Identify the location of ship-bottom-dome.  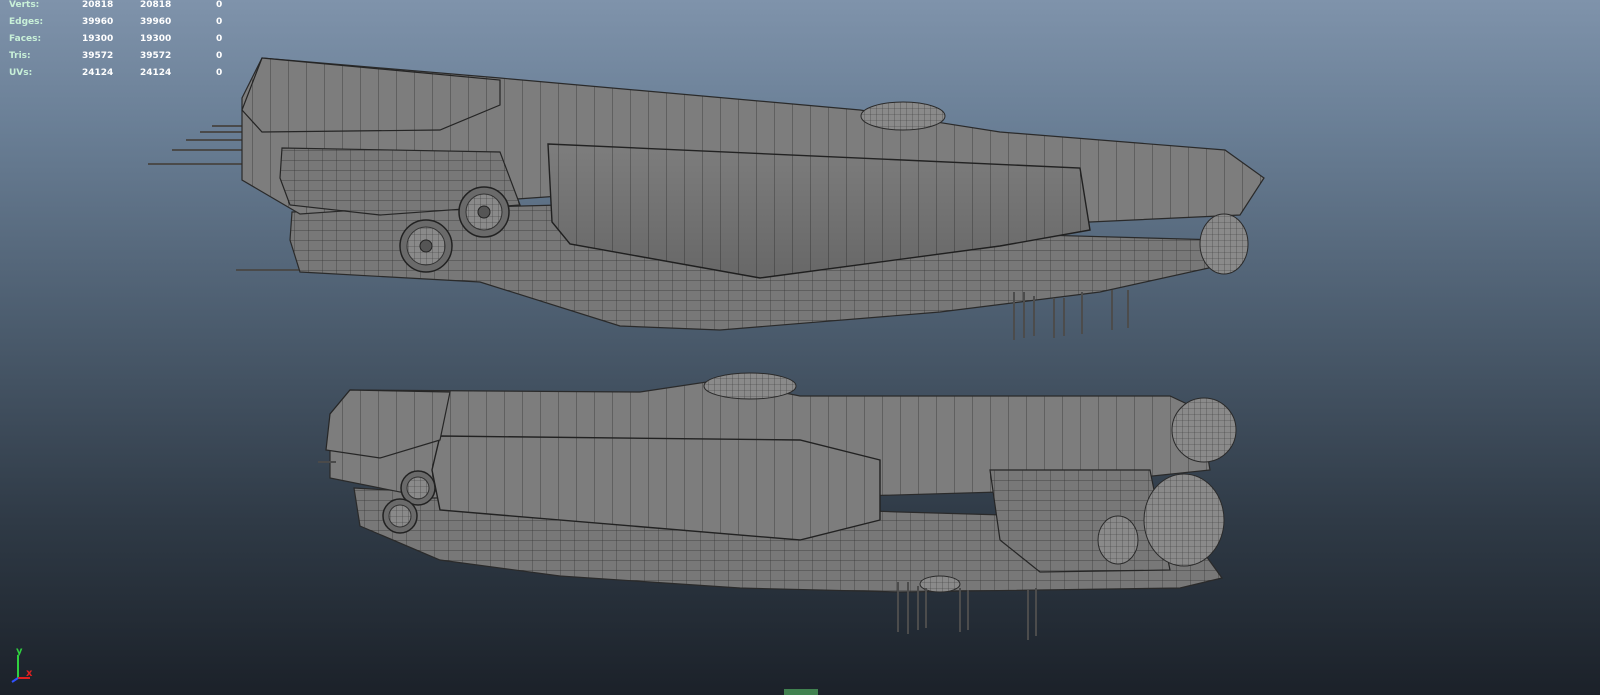
(750, 386).